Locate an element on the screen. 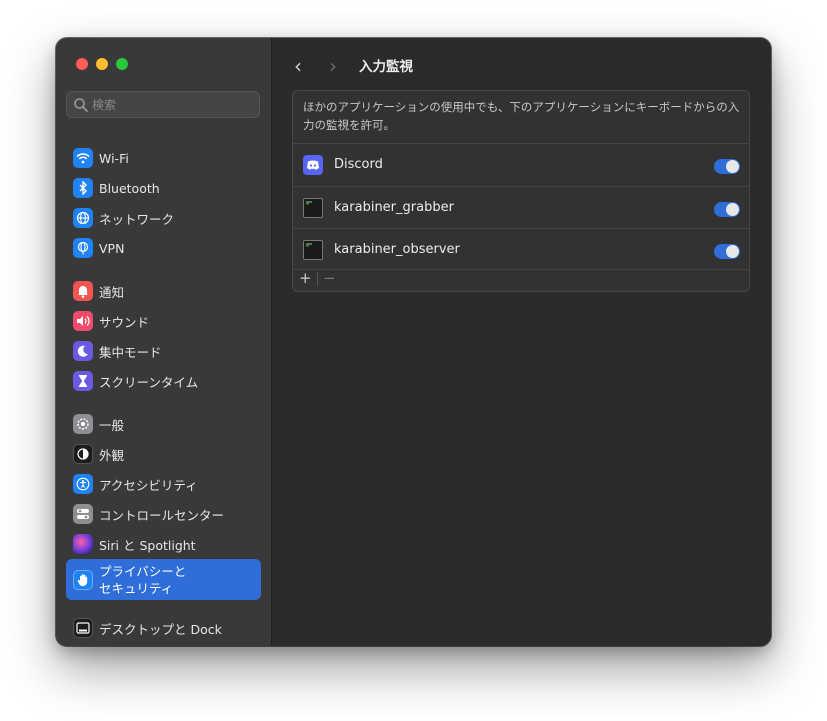  sidebar-item-accessibility: アクセシビリティ is located at coordinates (163, 484).